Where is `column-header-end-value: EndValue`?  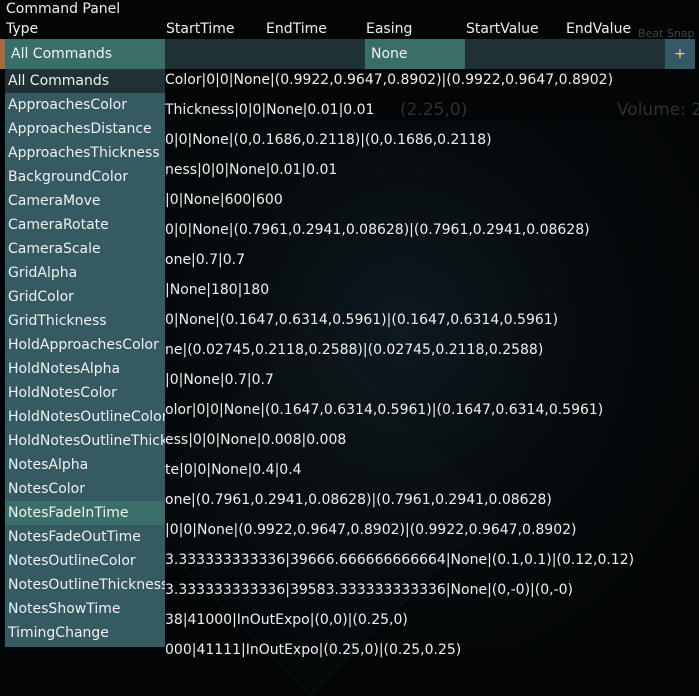 column-header-end-value: EndValue is located at coordinates (599, 29).